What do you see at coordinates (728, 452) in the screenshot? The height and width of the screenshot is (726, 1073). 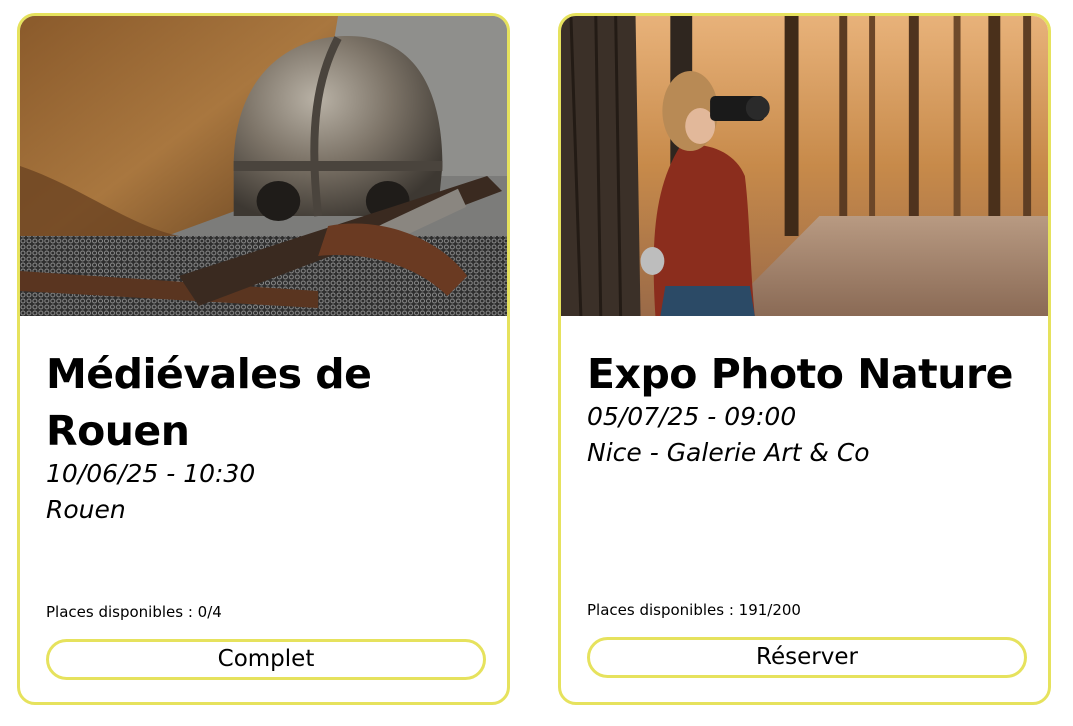 I see `event-location: Nice - Galerie Art & Co` at bounding box center [728, 452].